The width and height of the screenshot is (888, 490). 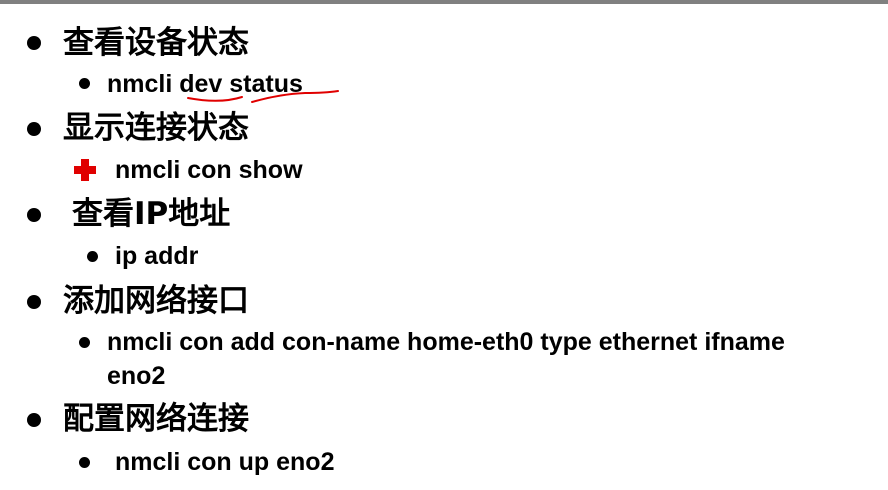 What do you see at coordinates (225, 462) in the screenshot?
I see `command-con-up: nmcli con up eno2` at bounding box center [225, 462].